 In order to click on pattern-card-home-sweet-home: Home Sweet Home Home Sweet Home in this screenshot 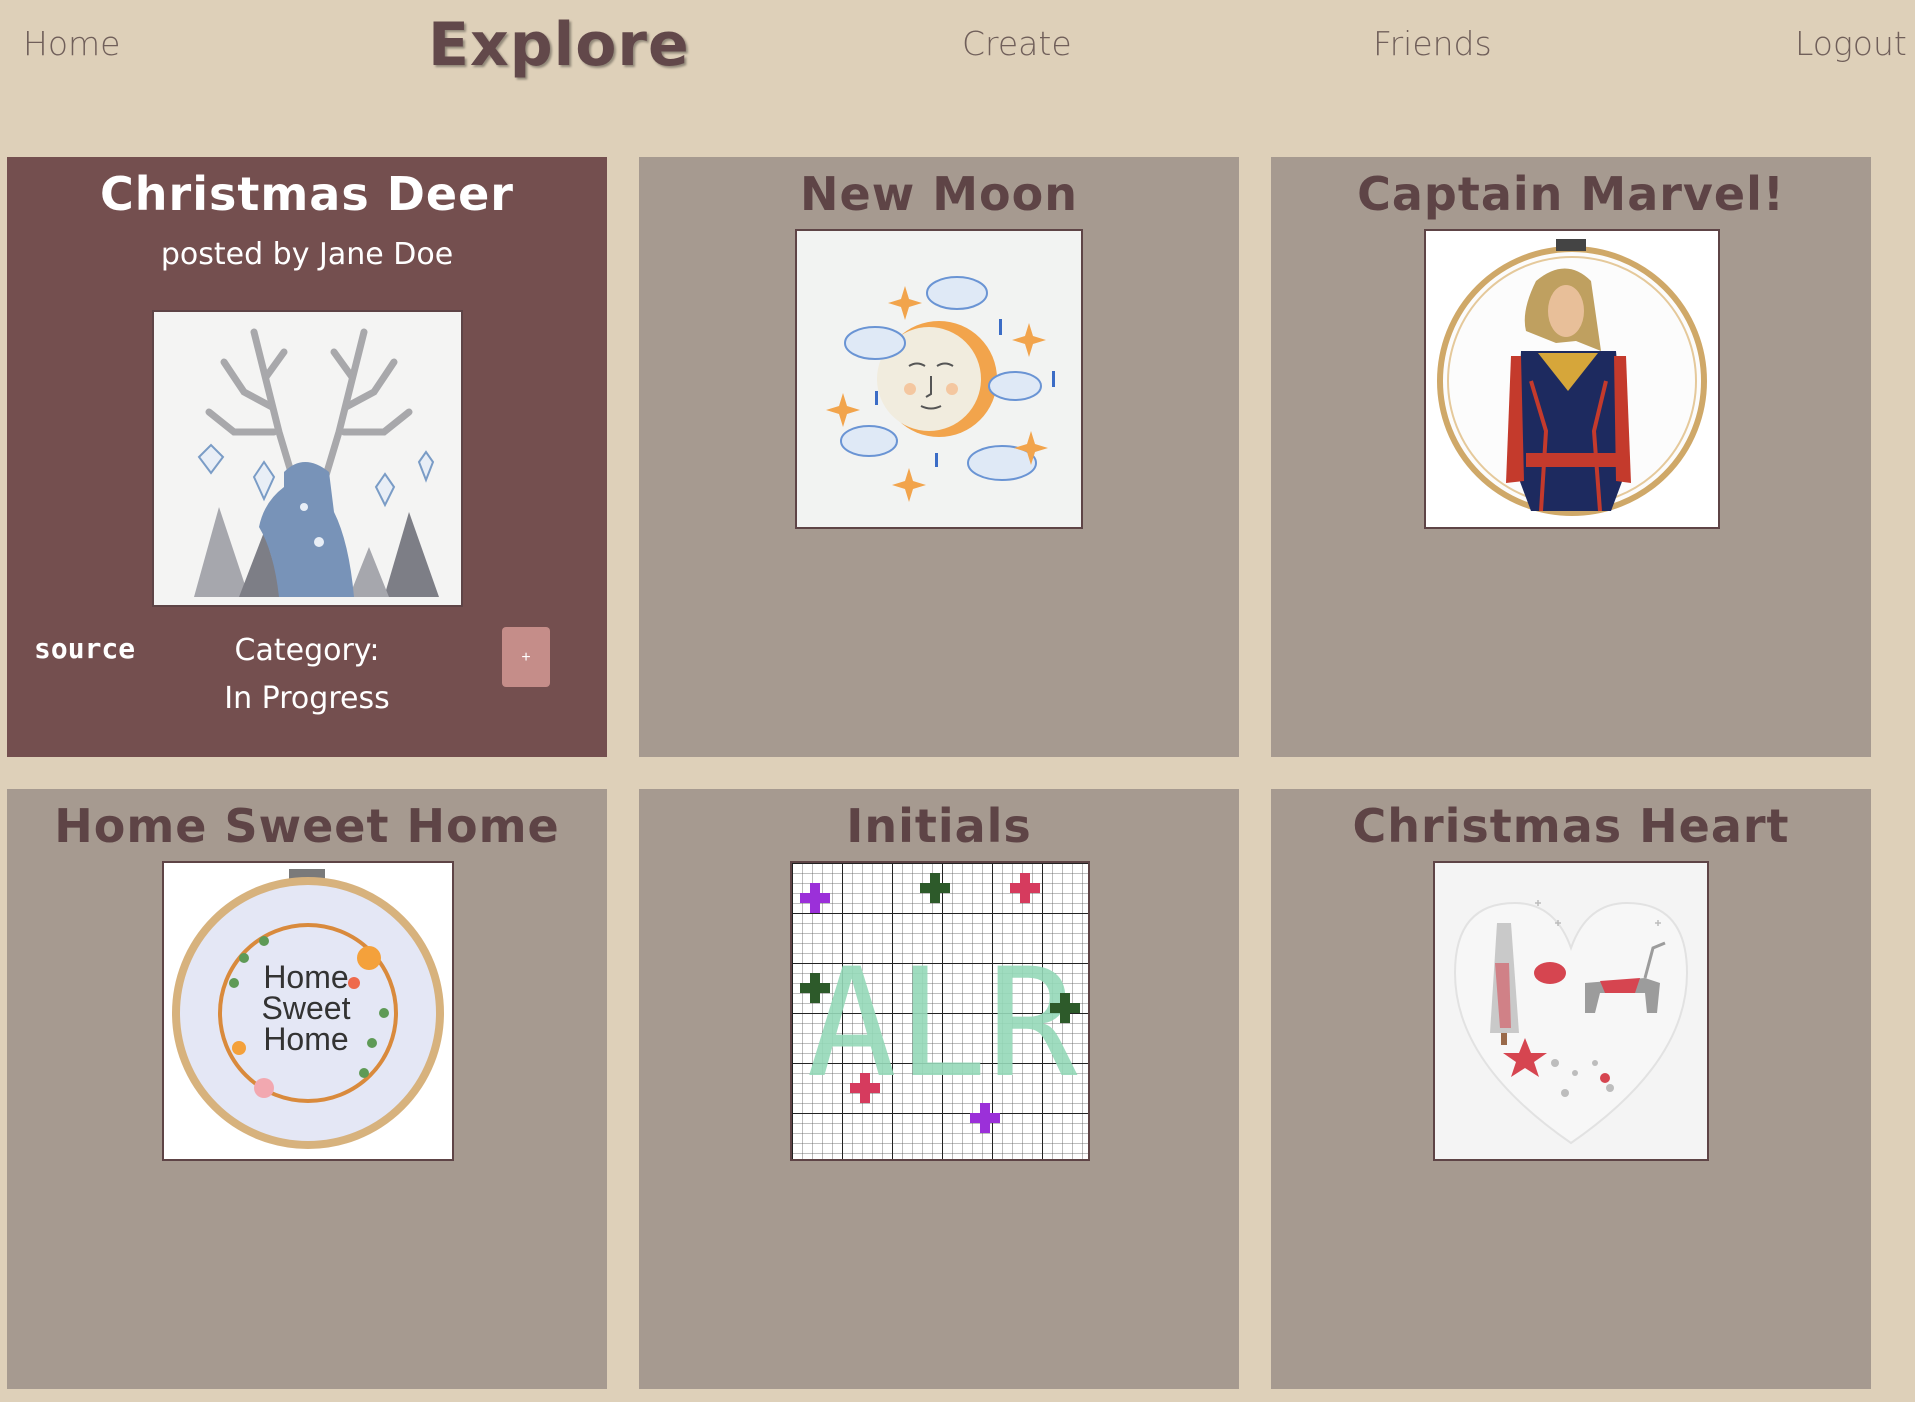, I will do `click(307, 1089)`.